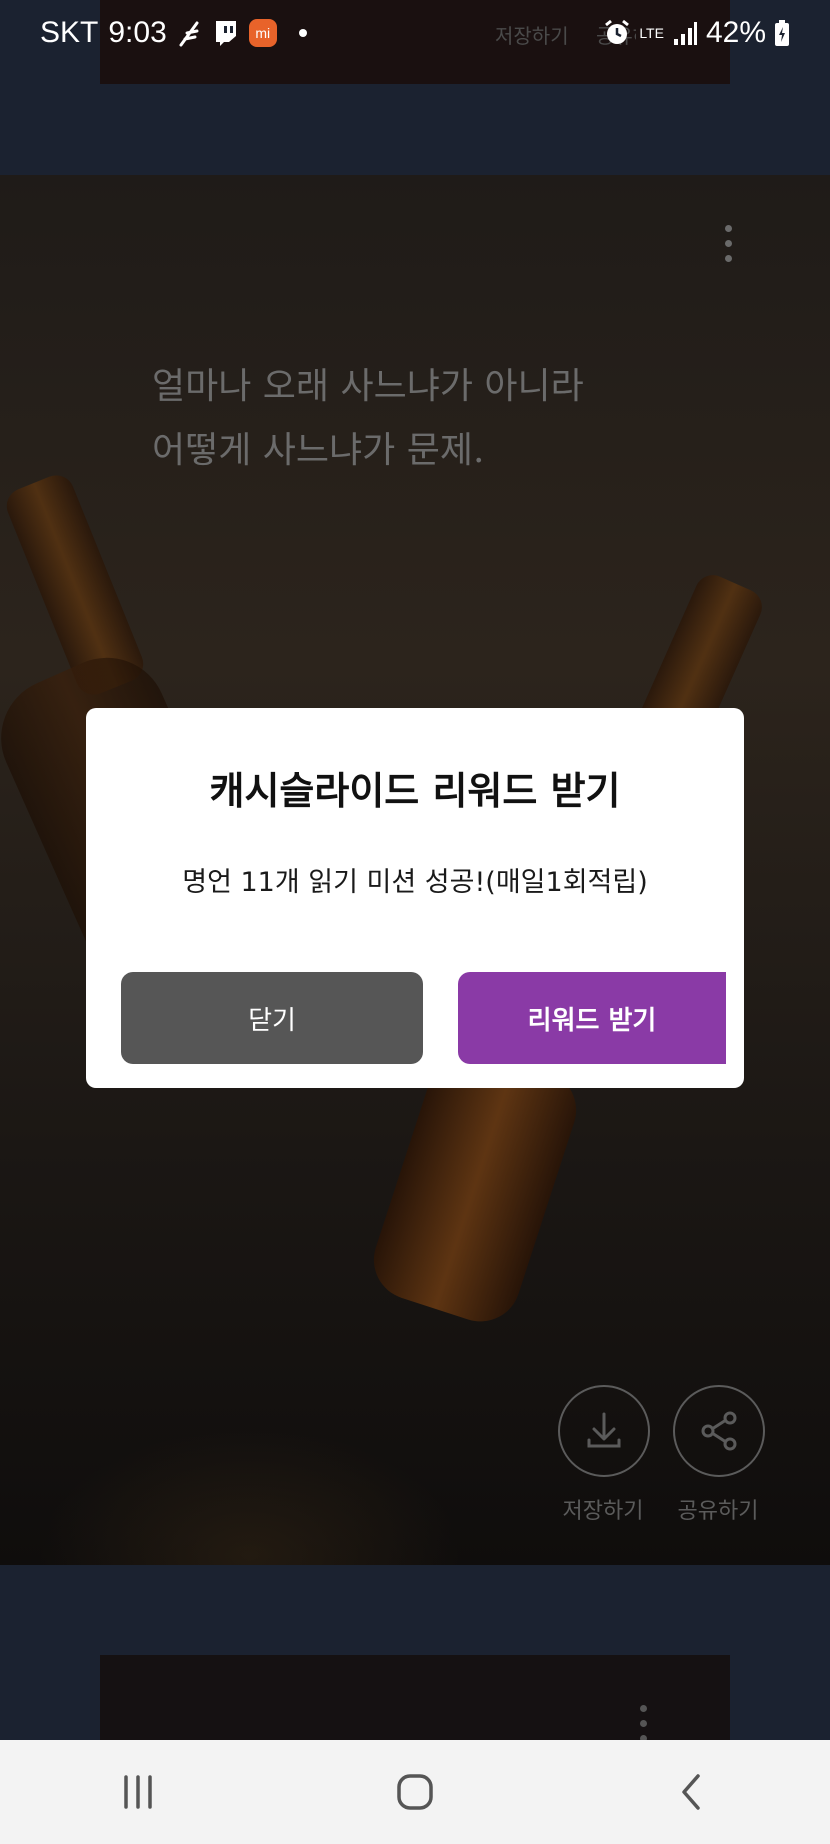  I want to click on twitch-icon, so click(226, 33).